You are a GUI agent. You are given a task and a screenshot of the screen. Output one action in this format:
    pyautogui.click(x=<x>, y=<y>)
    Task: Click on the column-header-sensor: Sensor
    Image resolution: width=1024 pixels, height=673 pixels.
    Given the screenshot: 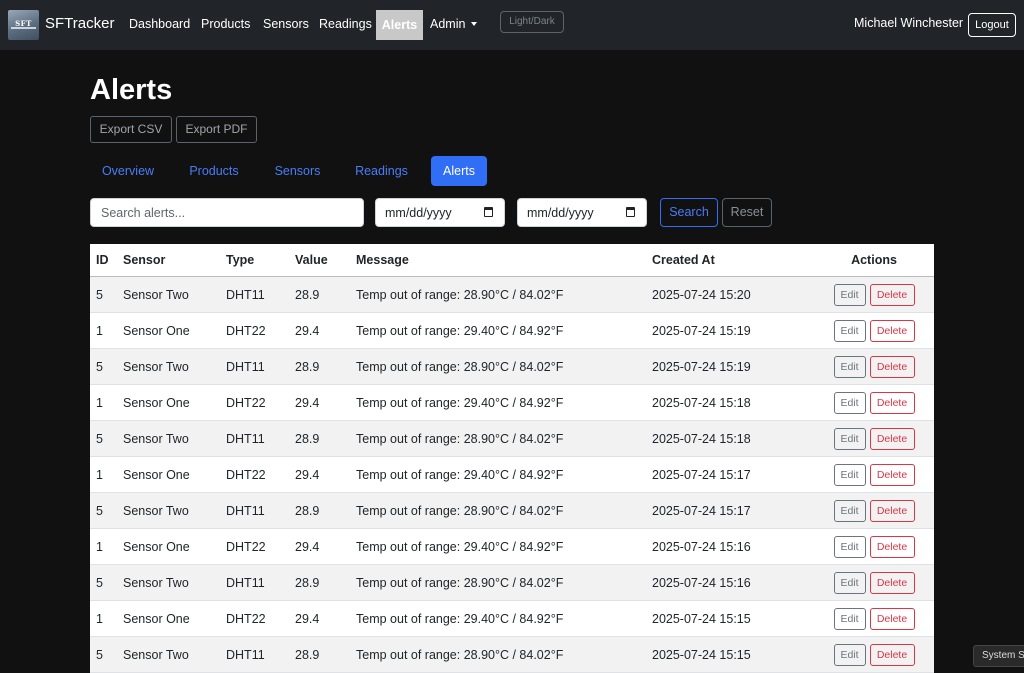 What is the action you would take?
    pyautogui.click(x=174, y=260)
    